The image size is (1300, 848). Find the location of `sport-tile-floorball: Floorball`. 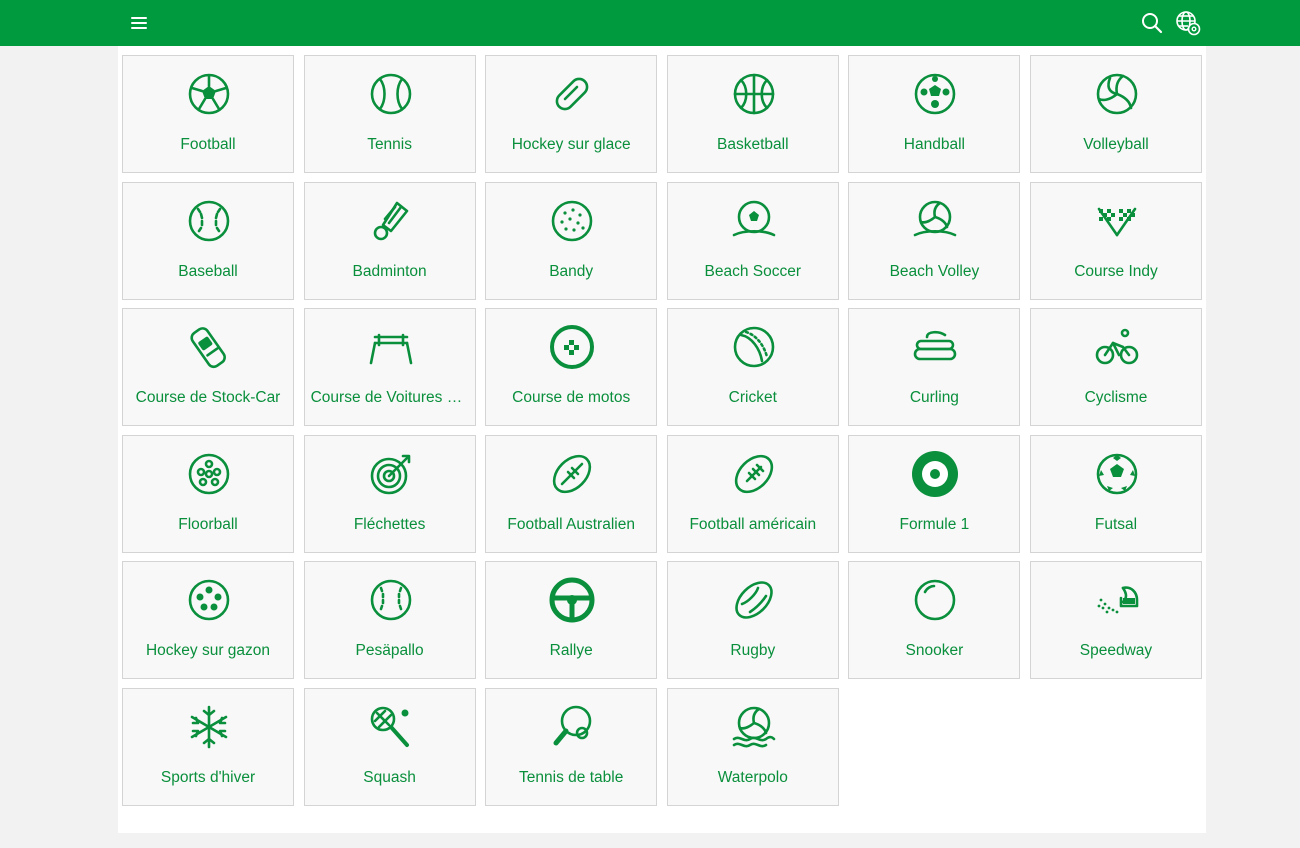

sport-tile-floorball: Floorball is located at coordinates (208, 493).